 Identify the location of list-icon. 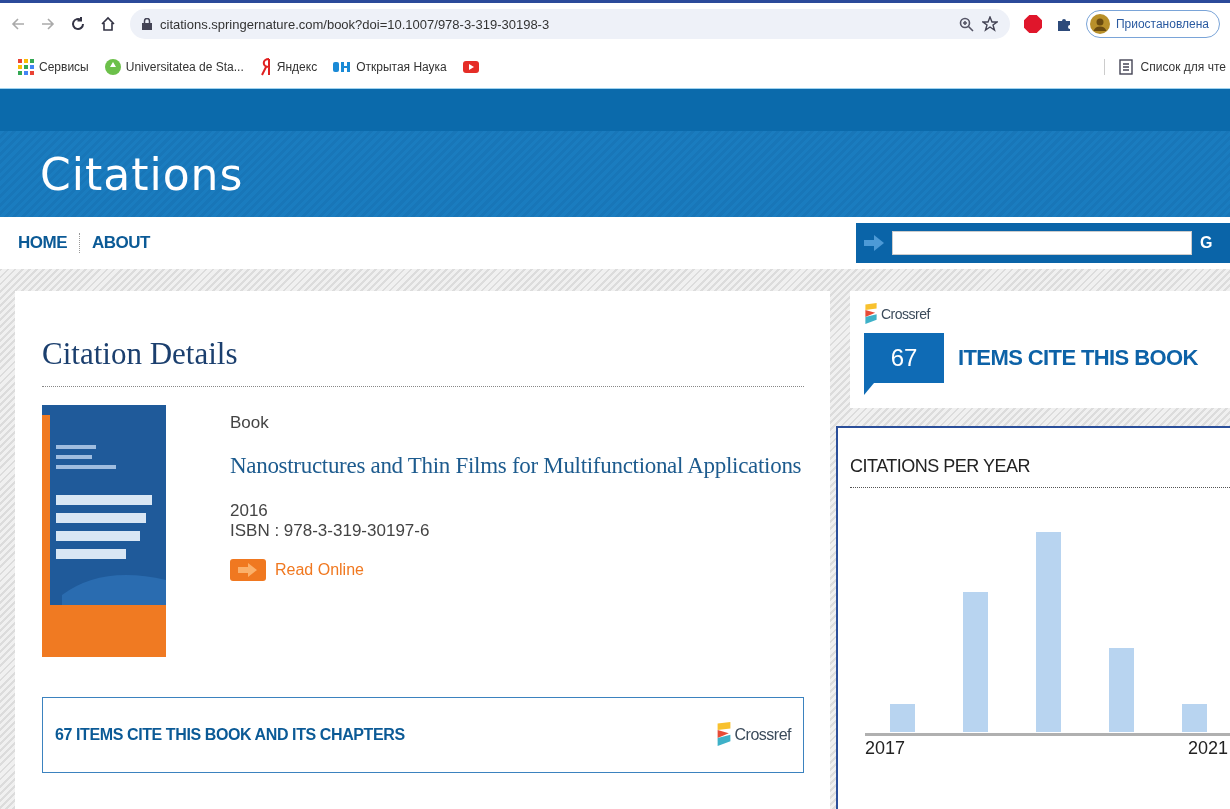
(1125, 66).